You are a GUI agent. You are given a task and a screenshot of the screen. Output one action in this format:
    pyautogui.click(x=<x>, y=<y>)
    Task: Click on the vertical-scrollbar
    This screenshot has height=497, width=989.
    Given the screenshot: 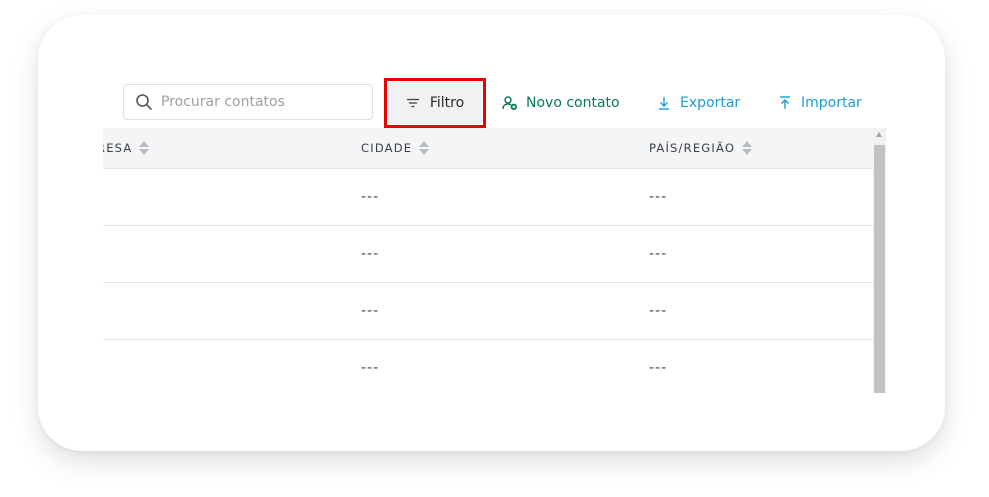 What is the action you would take?
    pyautogui.click(x=879, y=260)
    